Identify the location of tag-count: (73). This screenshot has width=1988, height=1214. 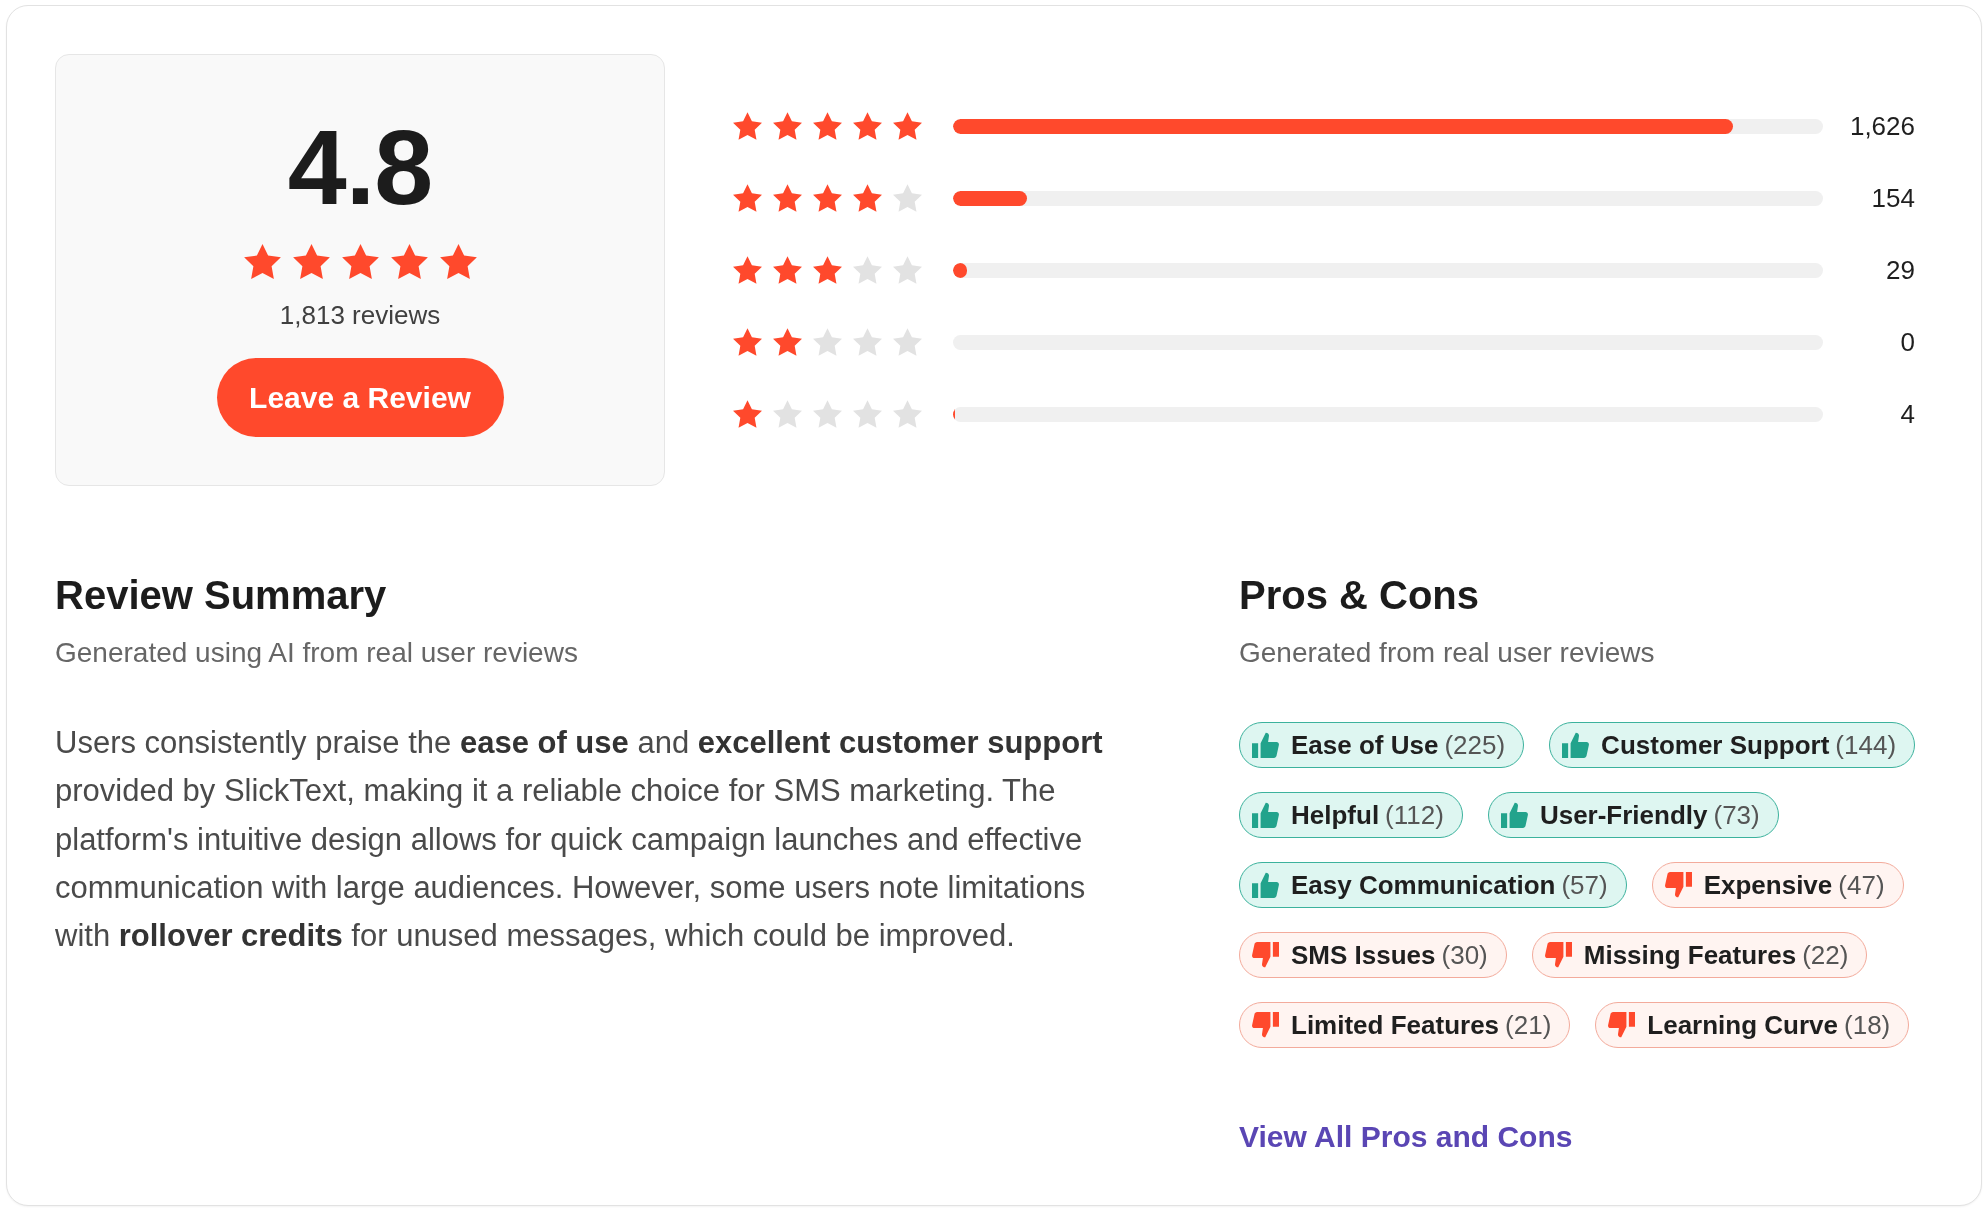
(1736, 815).